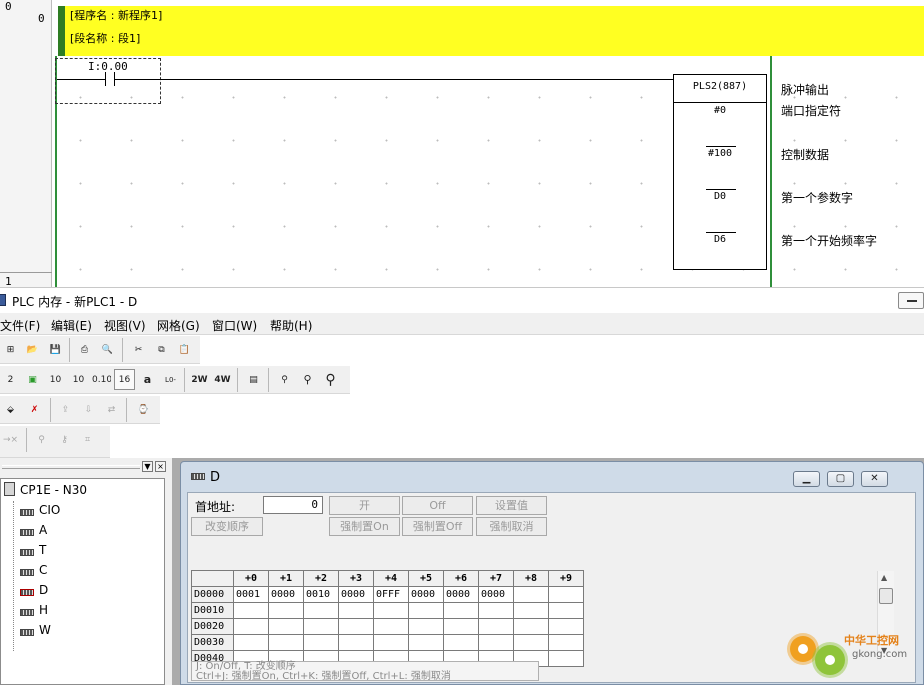  Describe the element at coordinates (911, 300) in the screenshot. I see `minimize-button` at that location.